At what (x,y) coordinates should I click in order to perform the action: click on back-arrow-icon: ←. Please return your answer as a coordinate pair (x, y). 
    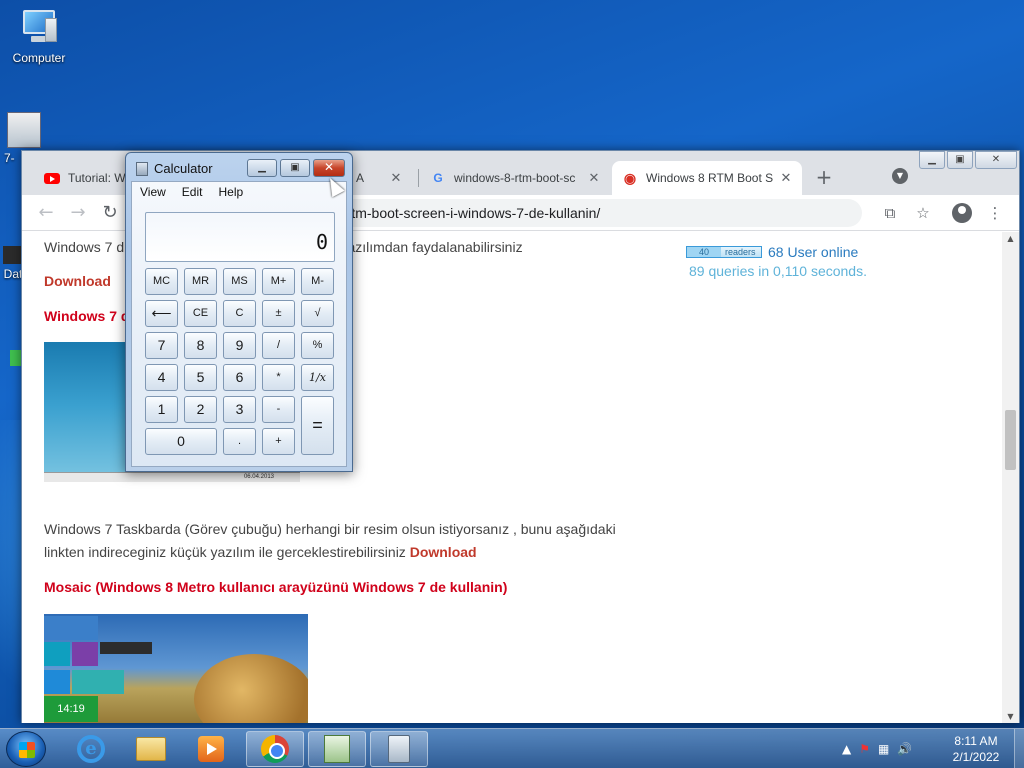
    Looking at the image, I should click on (46, 213).